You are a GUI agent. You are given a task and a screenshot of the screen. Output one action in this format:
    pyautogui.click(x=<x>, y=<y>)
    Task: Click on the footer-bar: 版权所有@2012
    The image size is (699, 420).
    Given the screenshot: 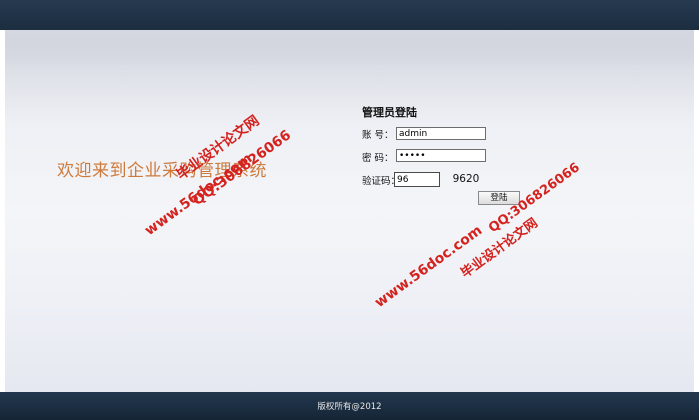 What is the action you would take?
    pyautogui.click(x=349, y=406)
    